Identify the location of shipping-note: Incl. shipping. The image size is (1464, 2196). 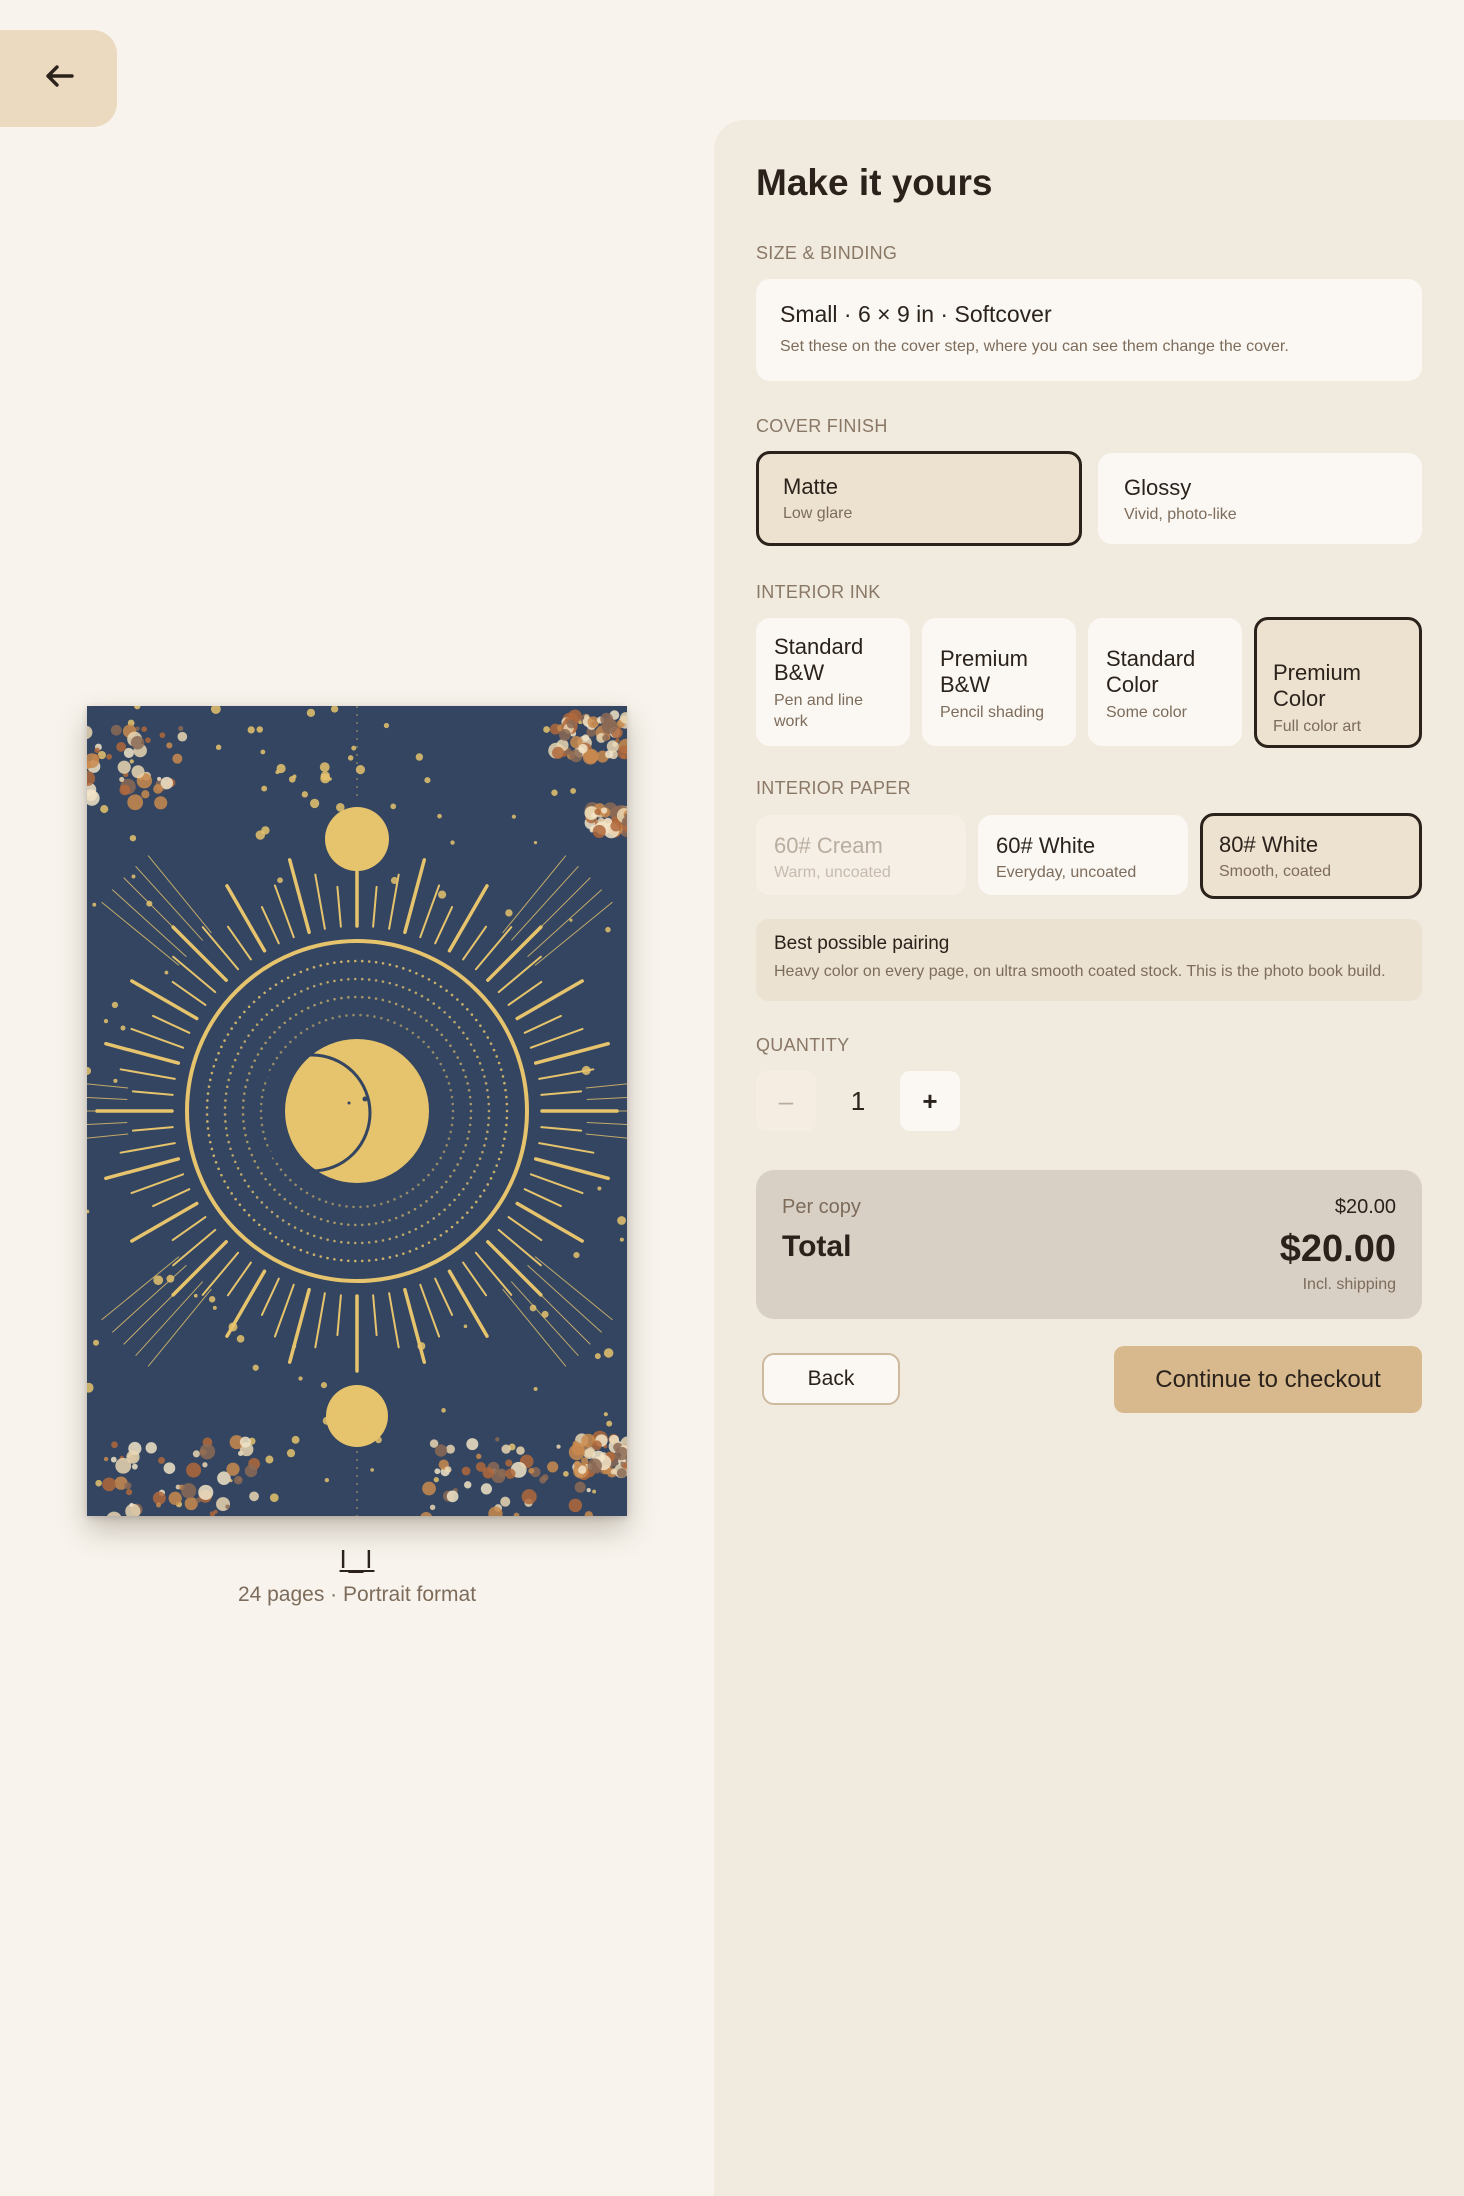
(1349, 1284).